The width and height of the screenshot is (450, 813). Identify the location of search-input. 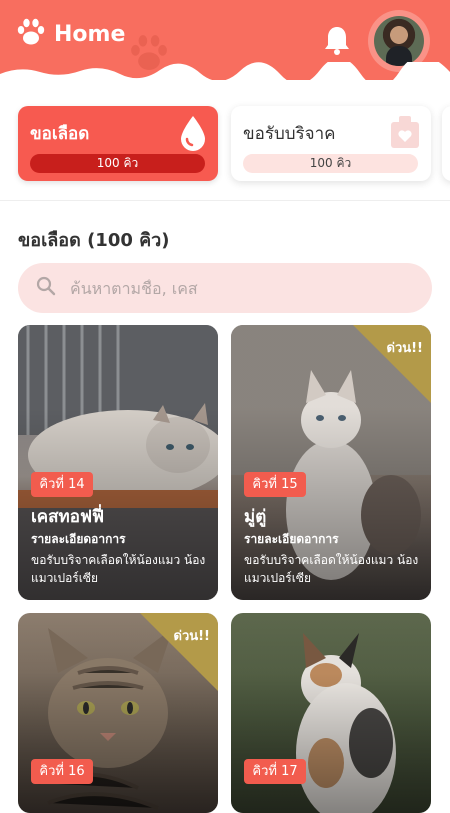
(230, 288).